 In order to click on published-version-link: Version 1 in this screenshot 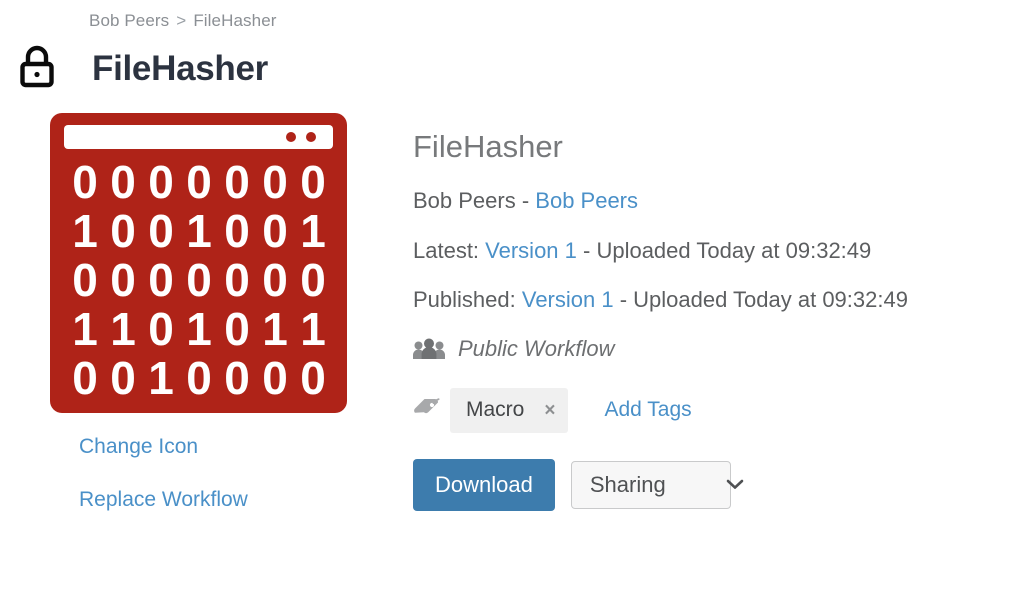, I will do `click(568, 299)`.